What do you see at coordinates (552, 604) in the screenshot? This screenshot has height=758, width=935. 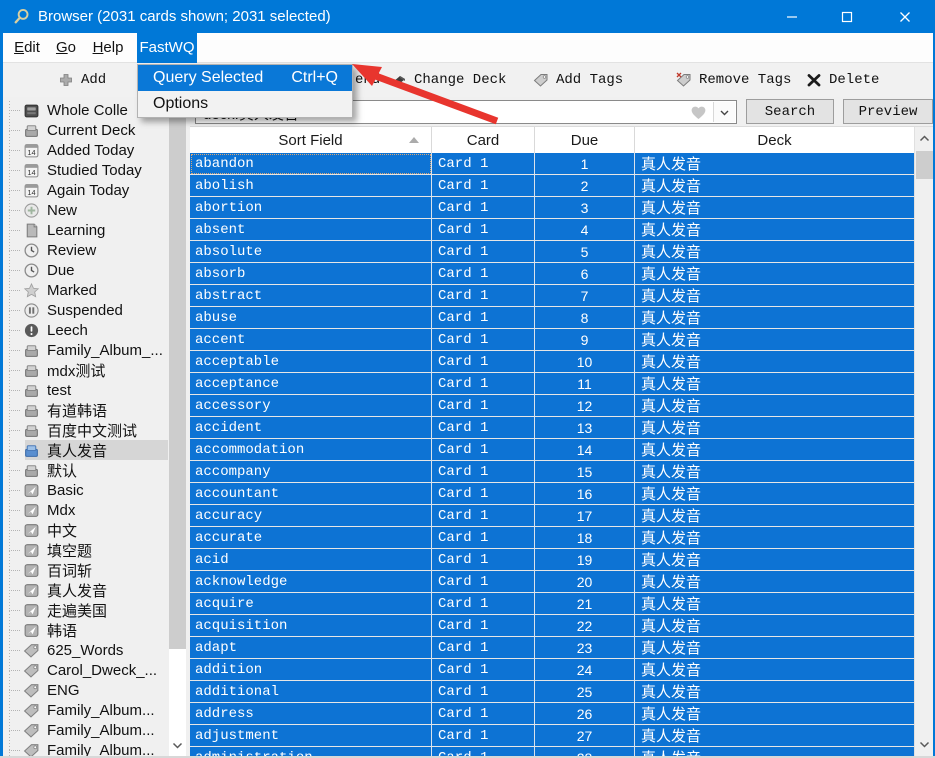 I see `table-row: acquire Card 1 21 真人发音` at bounding box center [552, 604].